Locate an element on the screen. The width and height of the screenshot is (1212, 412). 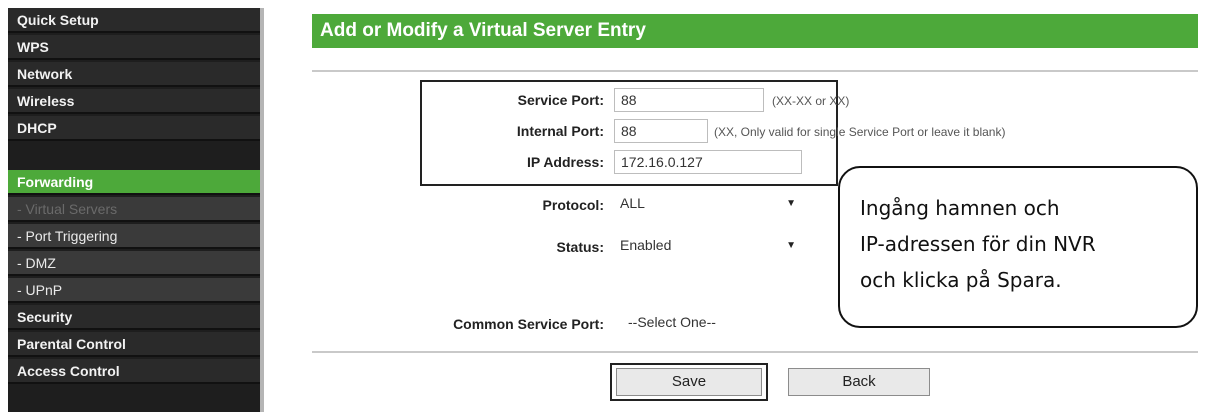
common-service-port-value: --Select One-- is located at coordinates (672, 322).